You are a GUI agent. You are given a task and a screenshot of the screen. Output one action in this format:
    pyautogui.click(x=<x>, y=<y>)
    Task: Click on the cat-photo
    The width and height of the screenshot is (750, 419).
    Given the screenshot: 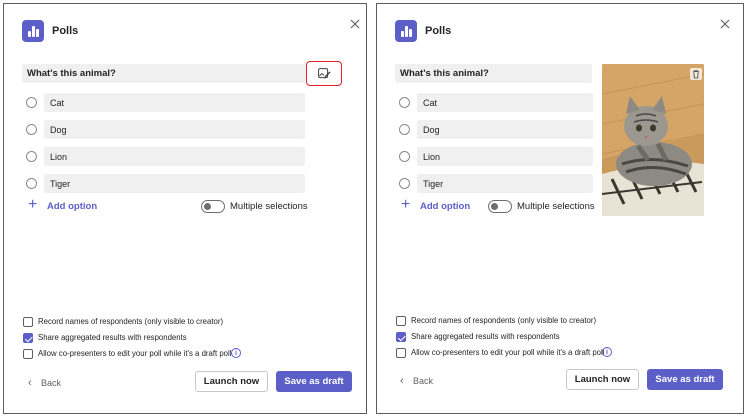 What is the action you would take?
    pyautogui.click(x=653, y=140)
    